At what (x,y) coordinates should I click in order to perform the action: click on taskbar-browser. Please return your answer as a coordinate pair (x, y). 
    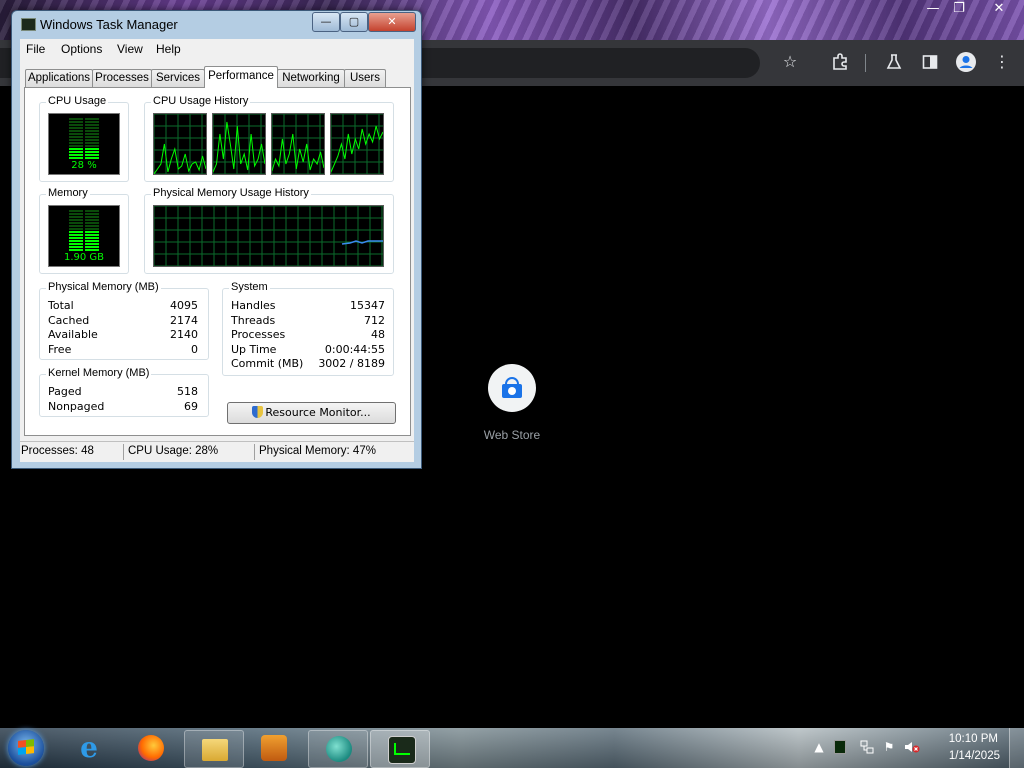
    Looking at the image, I should click on (338, 749).